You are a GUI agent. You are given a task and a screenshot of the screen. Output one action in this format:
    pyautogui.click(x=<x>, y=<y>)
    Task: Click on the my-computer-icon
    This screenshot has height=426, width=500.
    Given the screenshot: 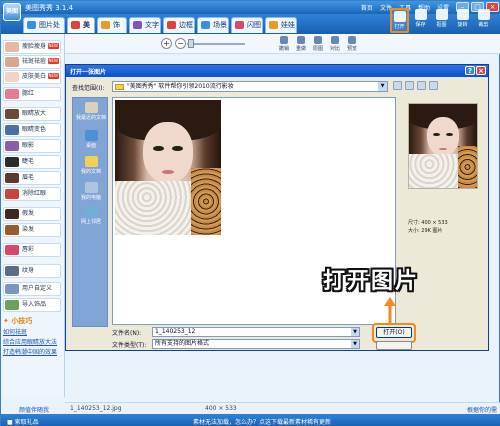 What is the action you would take?
    pyautogui.click(x=91, y=187)
    